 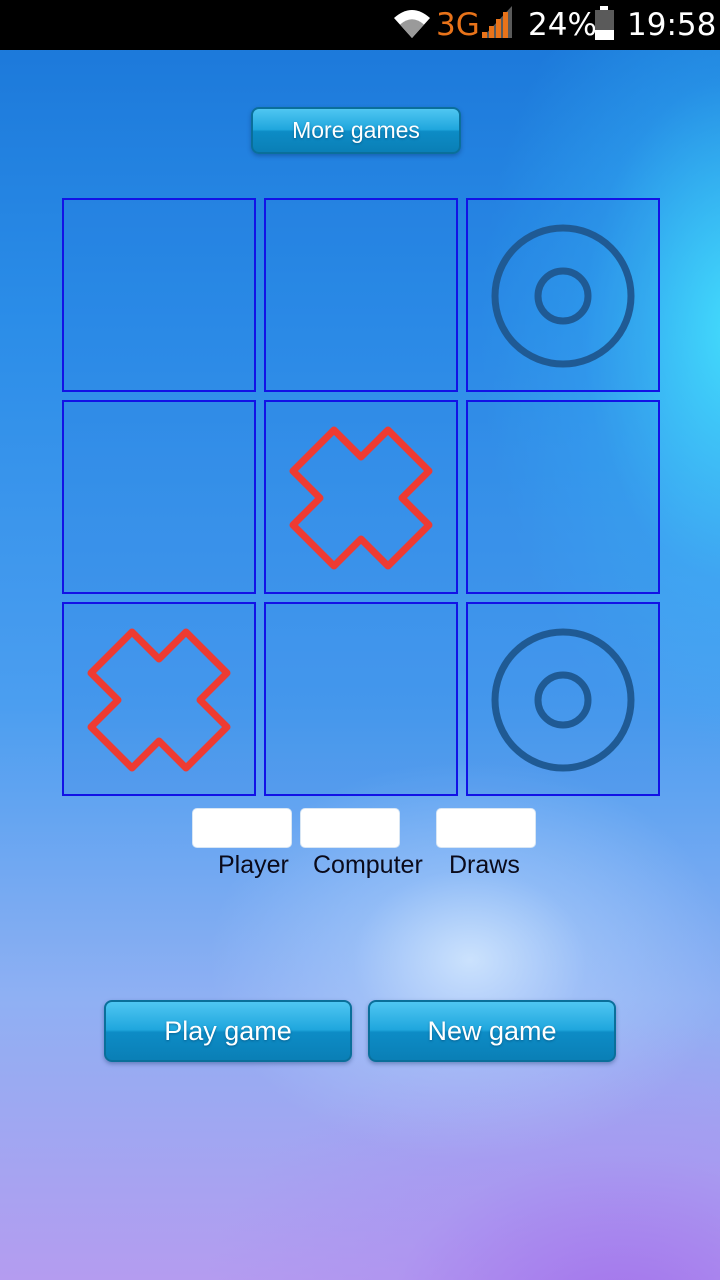 I want to click on draws-label: Draws, so click(x=484, y=865).